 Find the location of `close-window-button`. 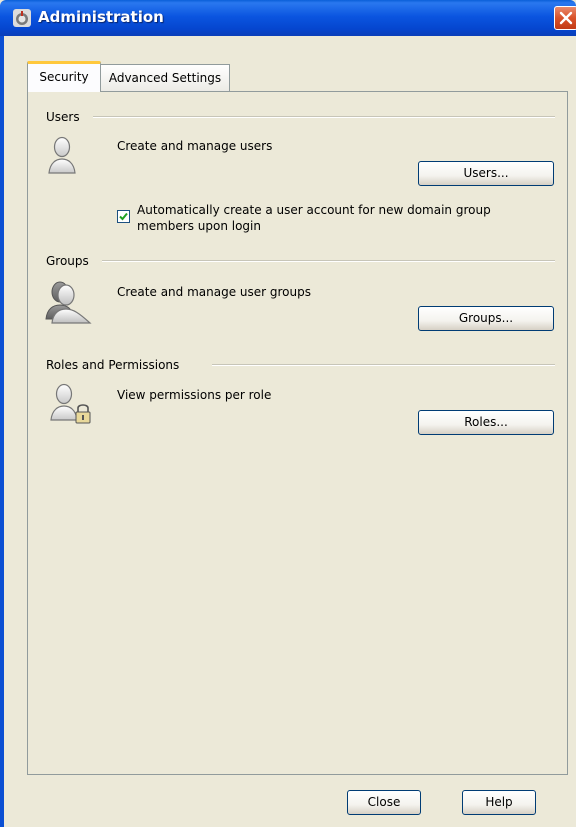

close-window-button is located at coordinates (565, 18).